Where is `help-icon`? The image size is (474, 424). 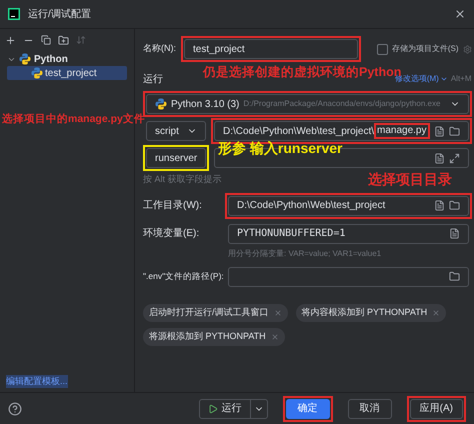 help-icon is located at coordinates (15, 409).